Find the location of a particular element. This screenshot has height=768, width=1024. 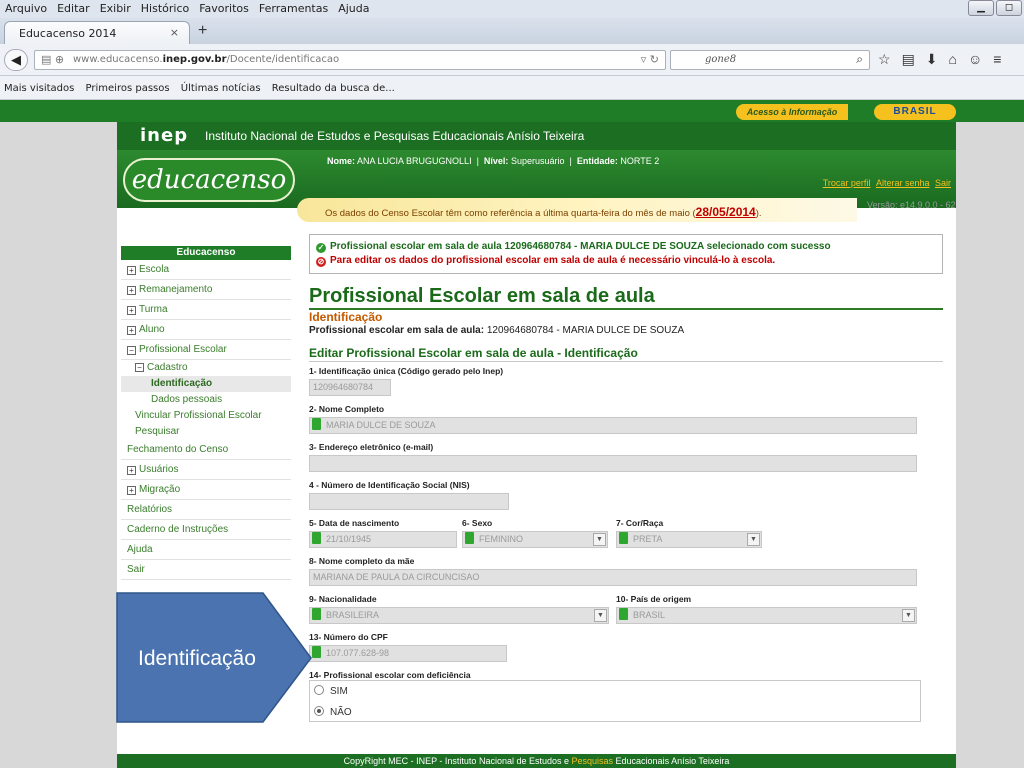

bookmarks-menu-icon: ▤ is located at coordinates (908, 59).